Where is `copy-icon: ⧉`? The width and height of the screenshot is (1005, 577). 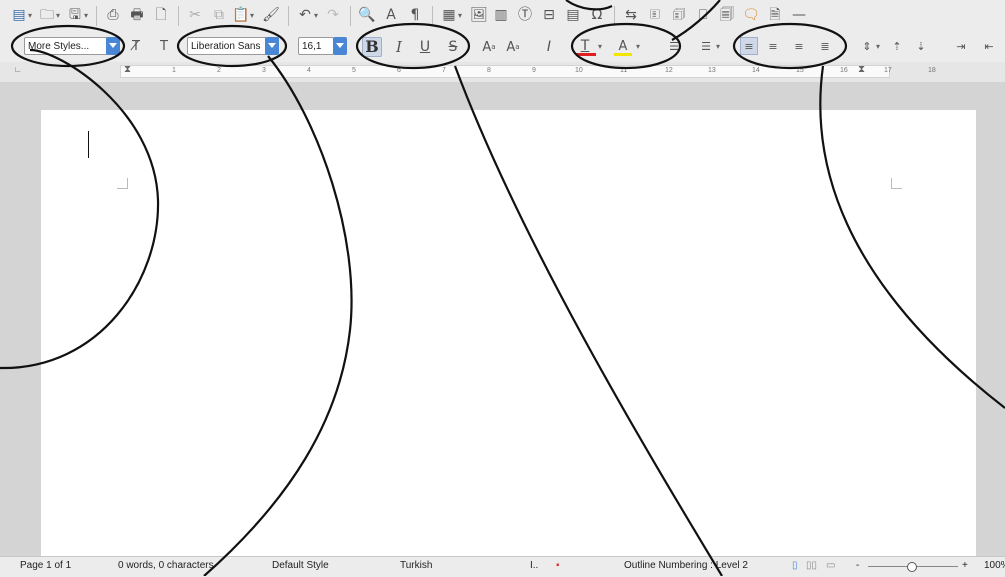 copy-icon: ⧉ is located at coordinates (219, 15).